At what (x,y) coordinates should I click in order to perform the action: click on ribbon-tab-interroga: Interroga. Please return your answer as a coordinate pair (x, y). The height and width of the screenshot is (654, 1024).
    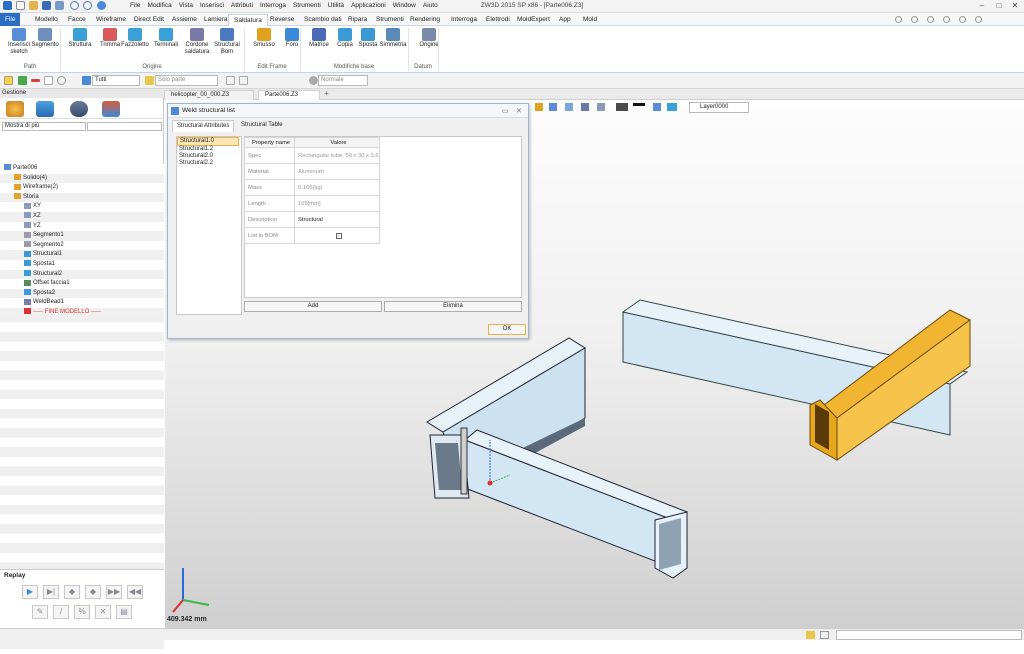
    Looking at the image, I should click on (464, 20).